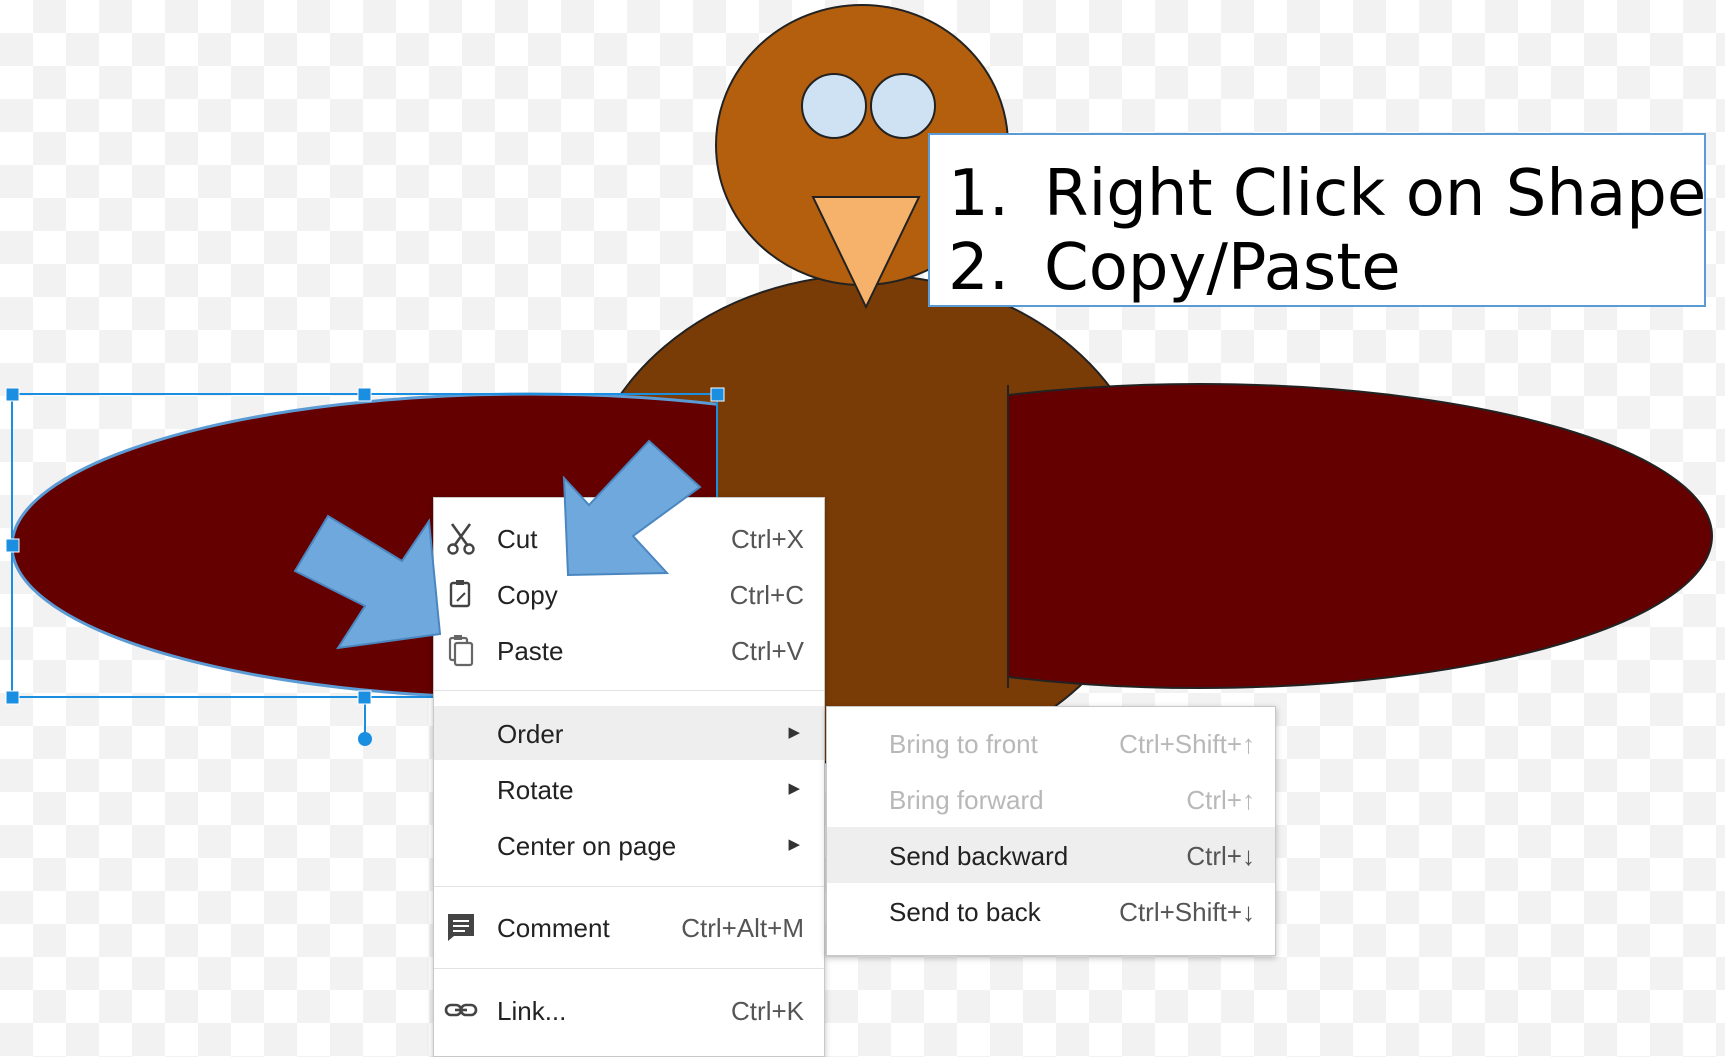  Describe the element at coordinates (767, 1011) in the screenshot. I see `menu-item-link-shortcut: Ctrl+K` at that location.